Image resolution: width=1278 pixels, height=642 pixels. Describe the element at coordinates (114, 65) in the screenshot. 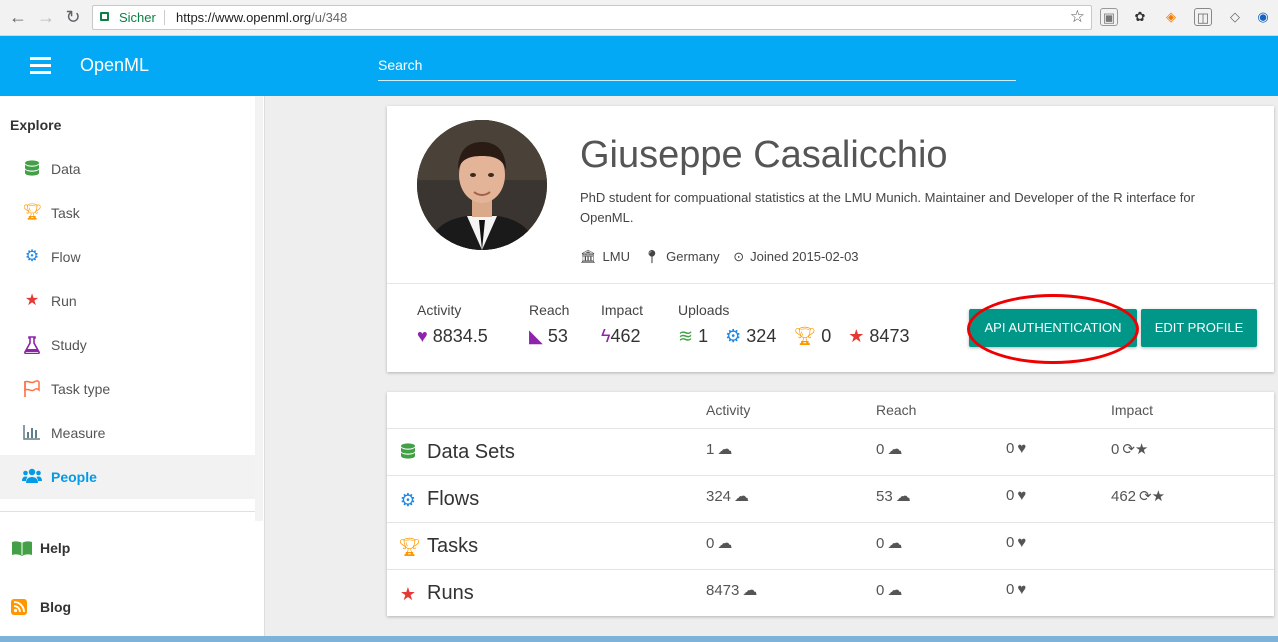

I see `brand-logo: OpenML` at that location.